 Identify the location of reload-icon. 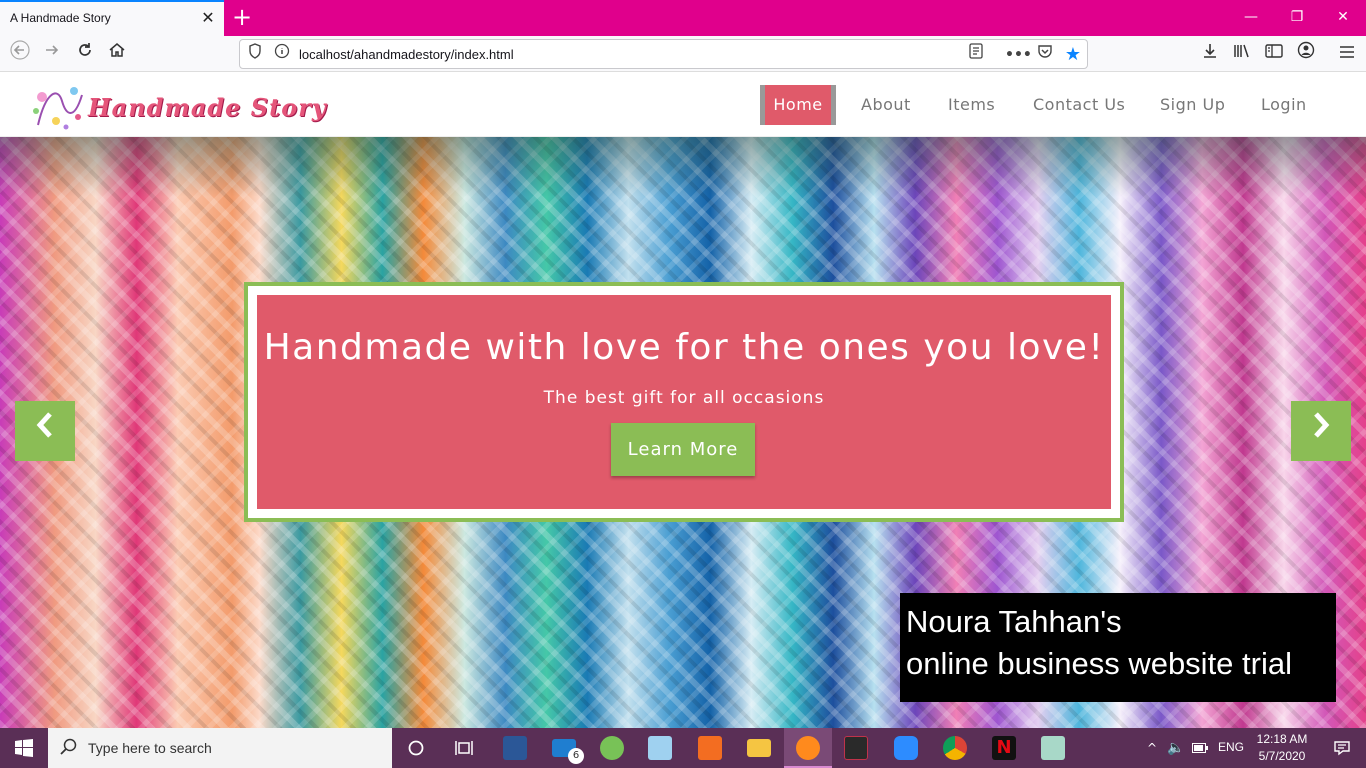
(85, 54).